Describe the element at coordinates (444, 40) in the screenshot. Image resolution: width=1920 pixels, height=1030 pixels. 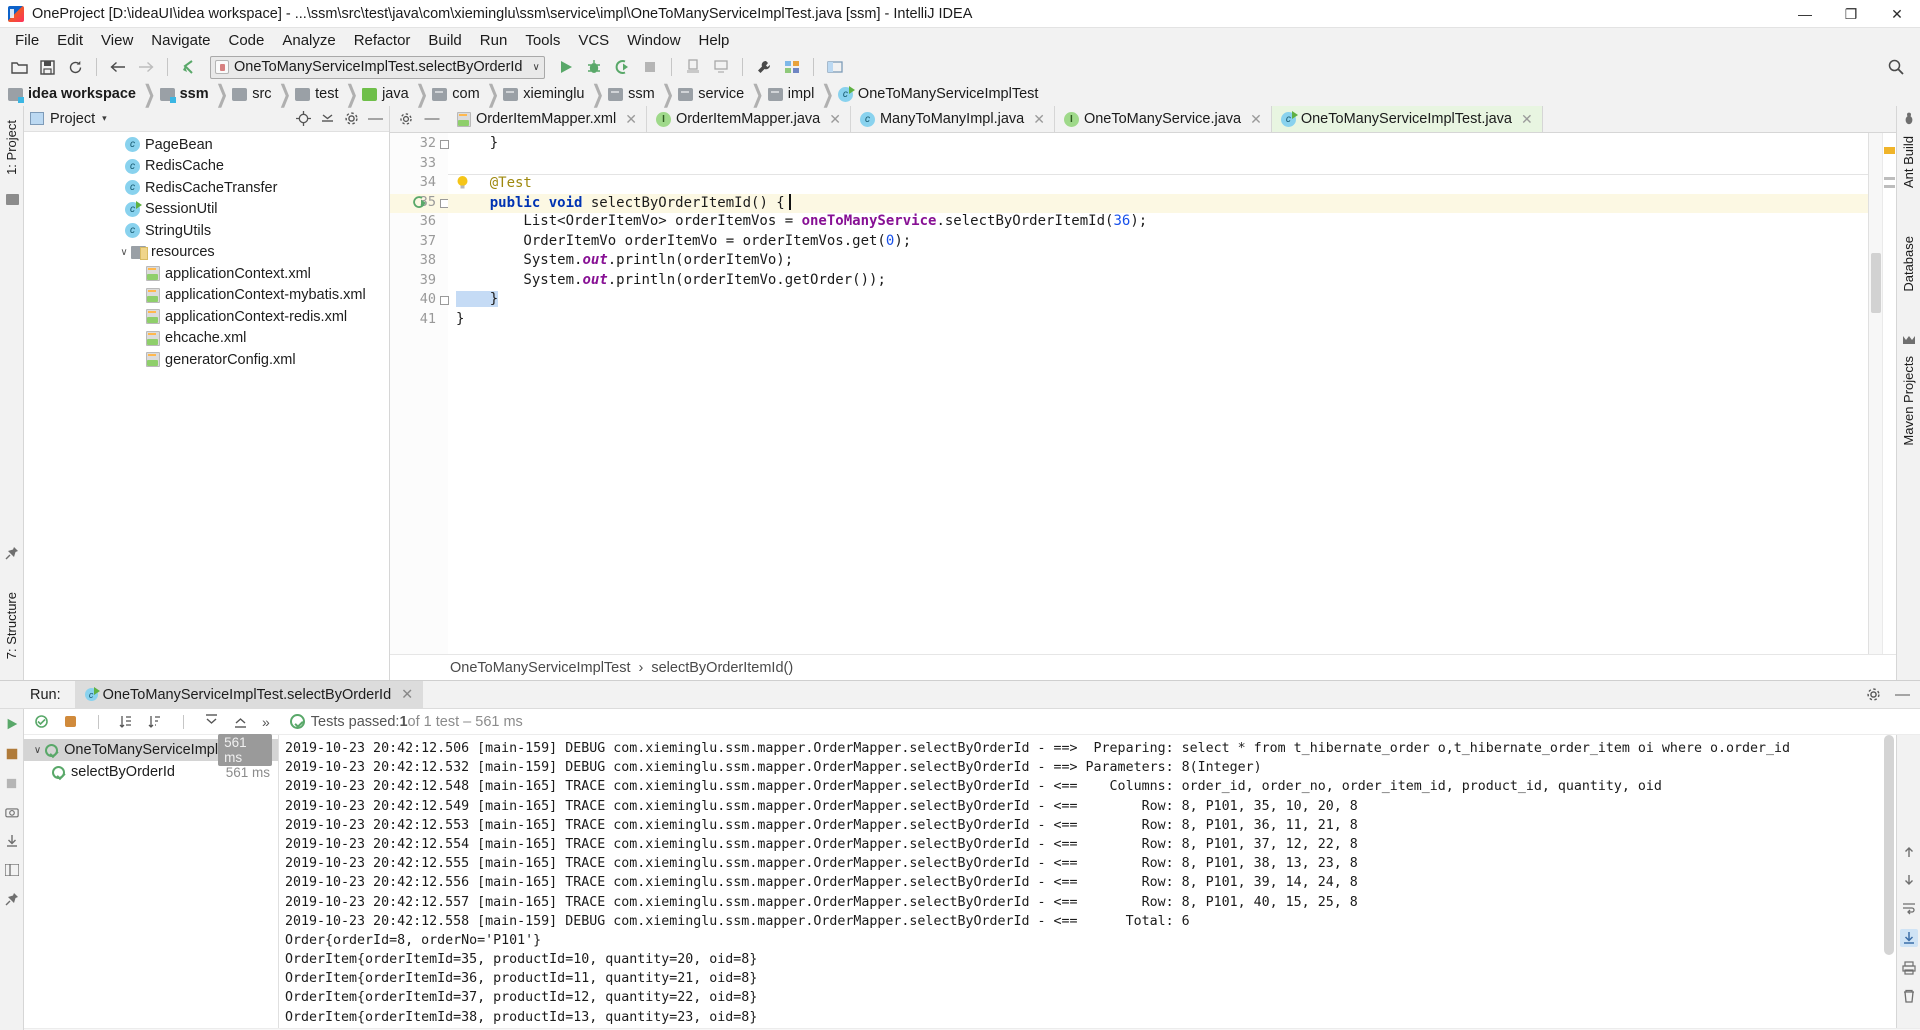
I see `menu-build: Build` at that location.